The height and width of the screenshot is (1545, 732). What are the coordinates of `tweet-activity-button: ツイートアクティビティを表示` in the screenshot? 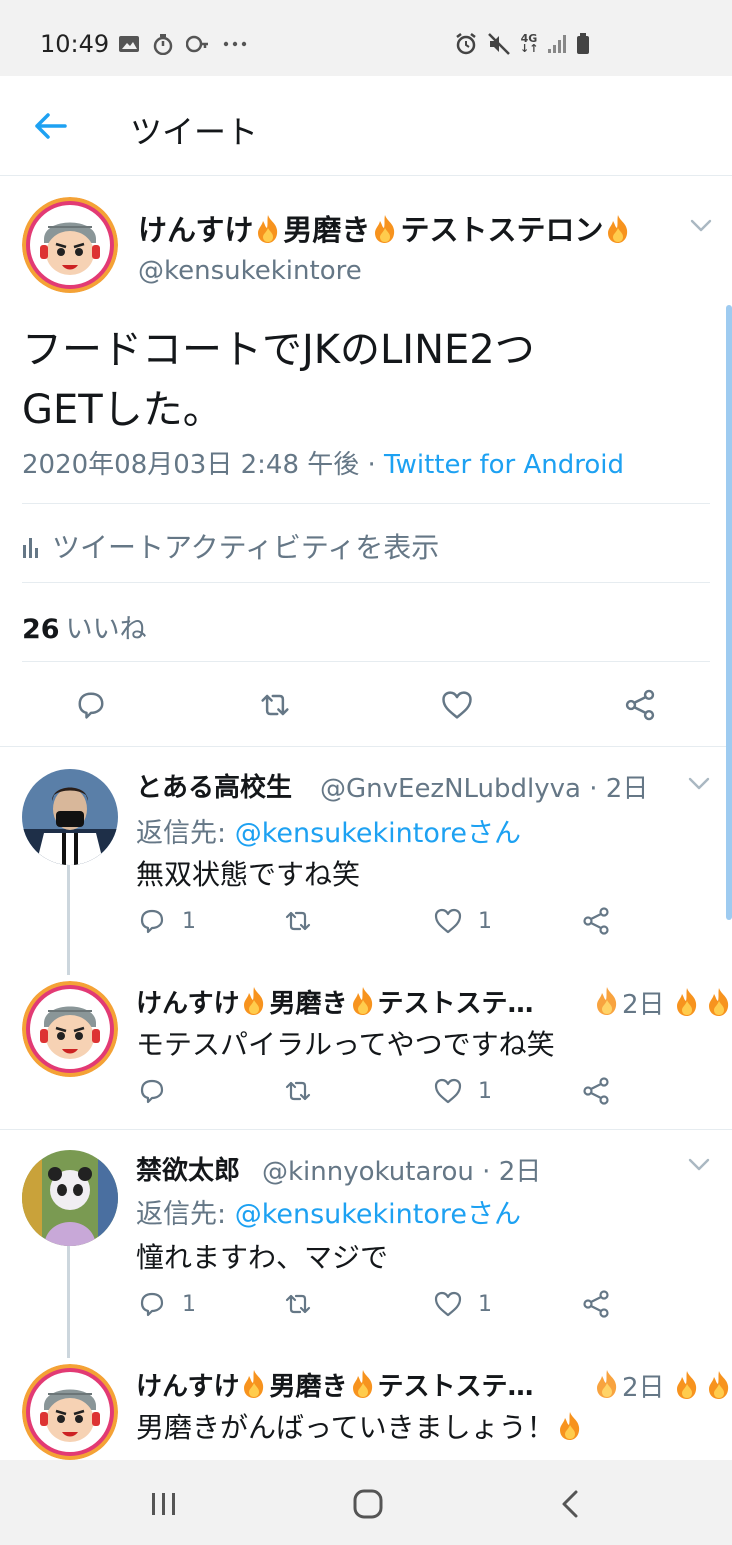 It's located at (230, 546).